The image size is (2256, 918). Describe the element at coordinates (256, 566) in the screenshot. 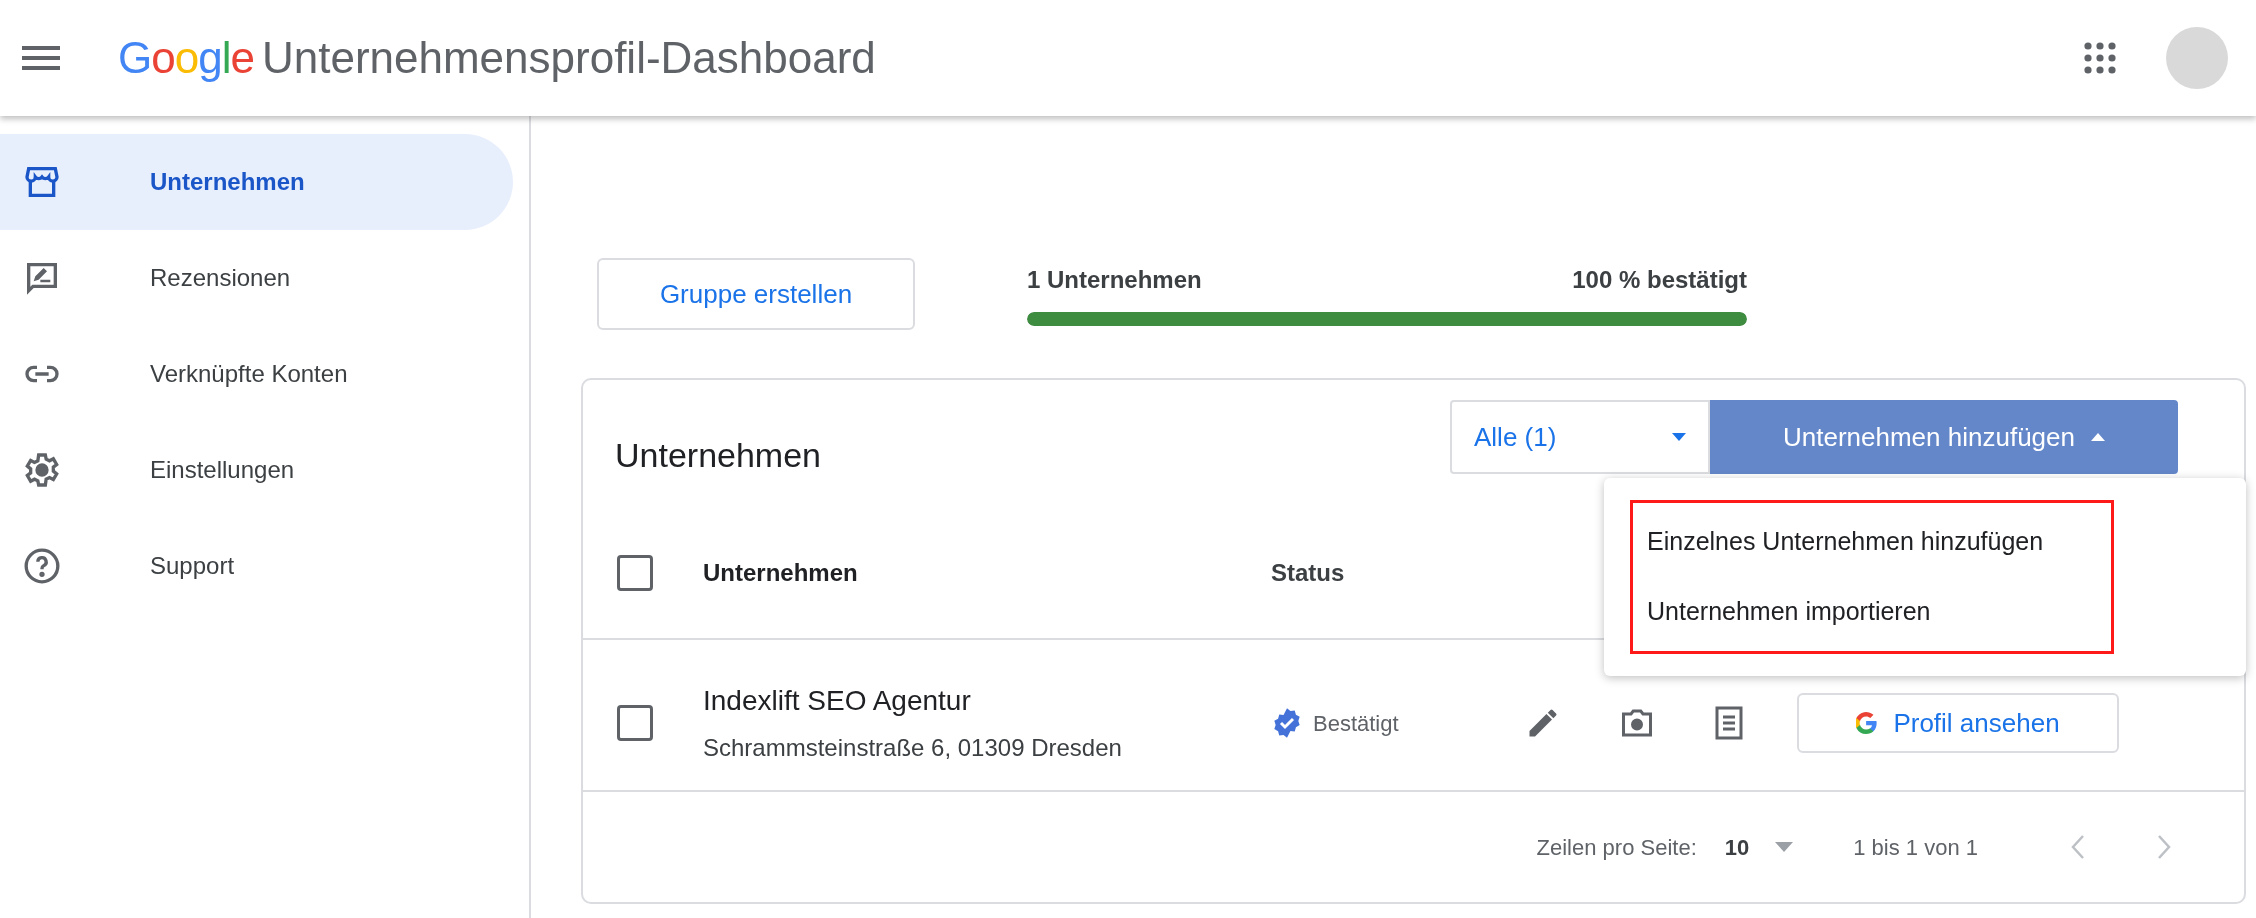

I see `sidebar-item: Support` at that location.